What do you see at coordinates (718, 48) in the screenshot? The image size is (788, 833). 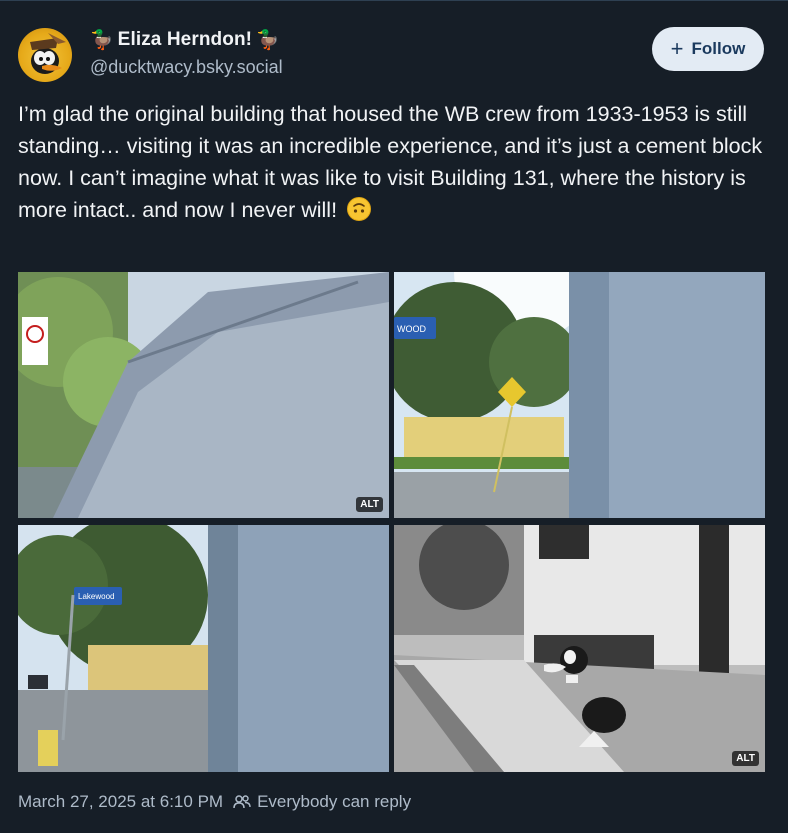 I see `follow-button-label: Follow` at bounding box center [718, 48].